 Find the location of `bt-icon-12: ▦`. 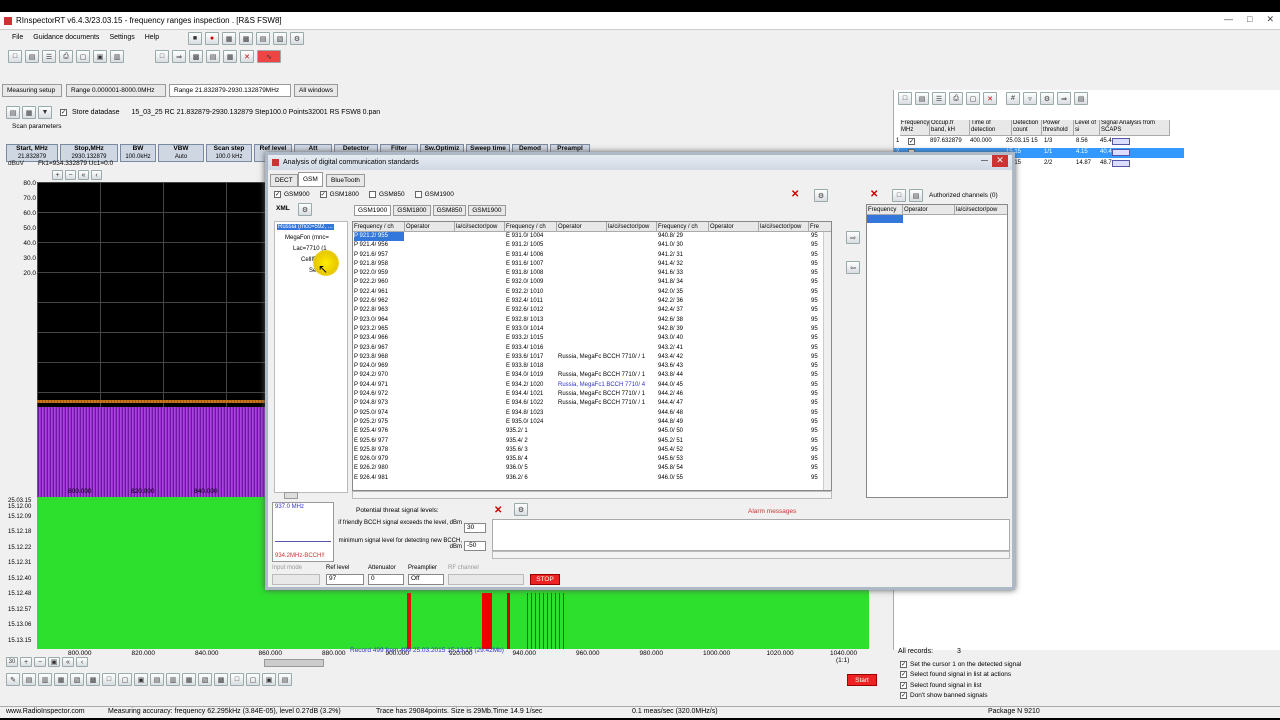

bt-icon-12: ▦ is located at coordinates (189, 679).